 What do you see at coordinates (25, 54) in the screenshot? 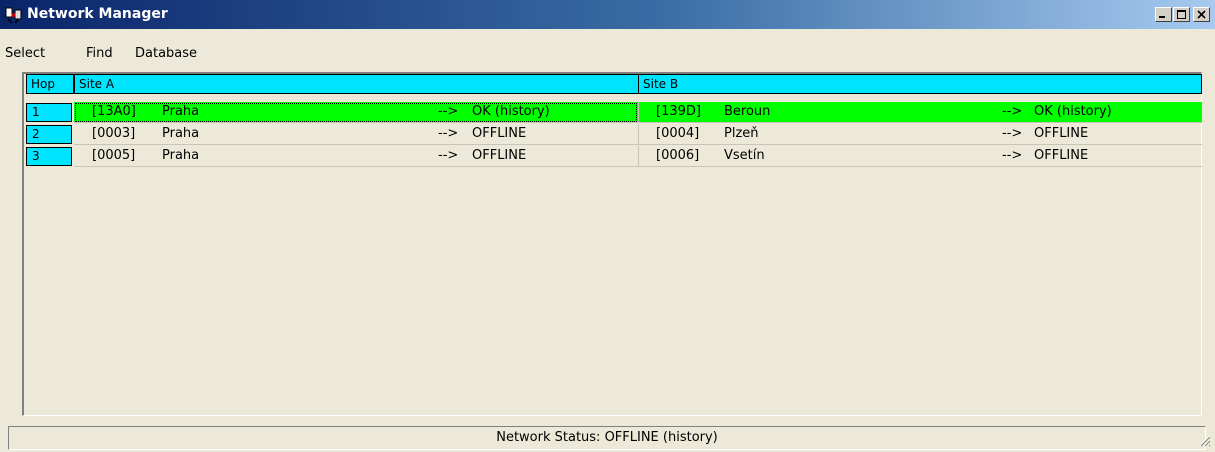
I see `menu-select: Select` at bounding box center [25, 54].